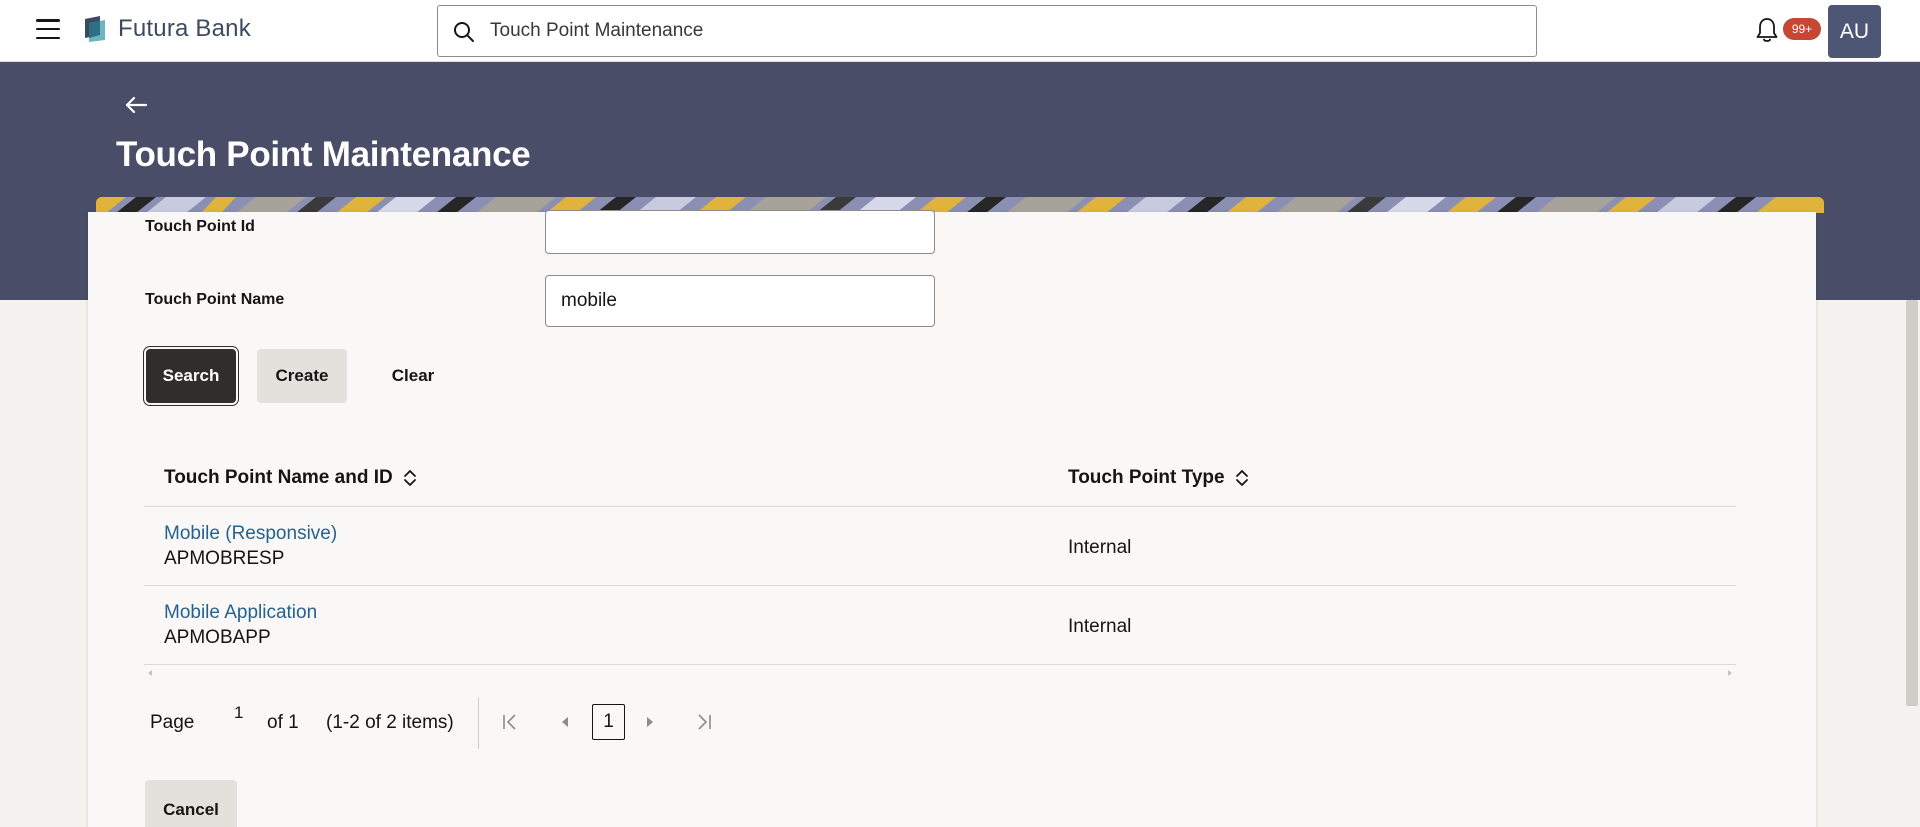 The image size is (1920, 827). I want to click on create-button: Create, so click(302, 376).